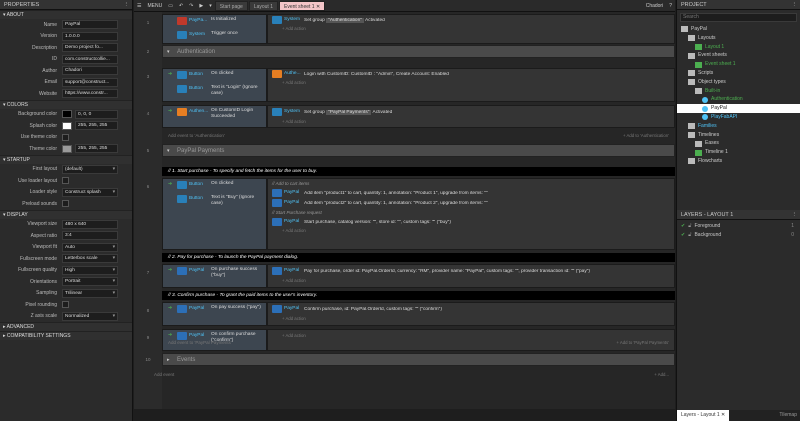  What do you see at coordinates (738, 126) in the screenshot?
I see `project-tree-item: Families` at bounding box center [738, 126].